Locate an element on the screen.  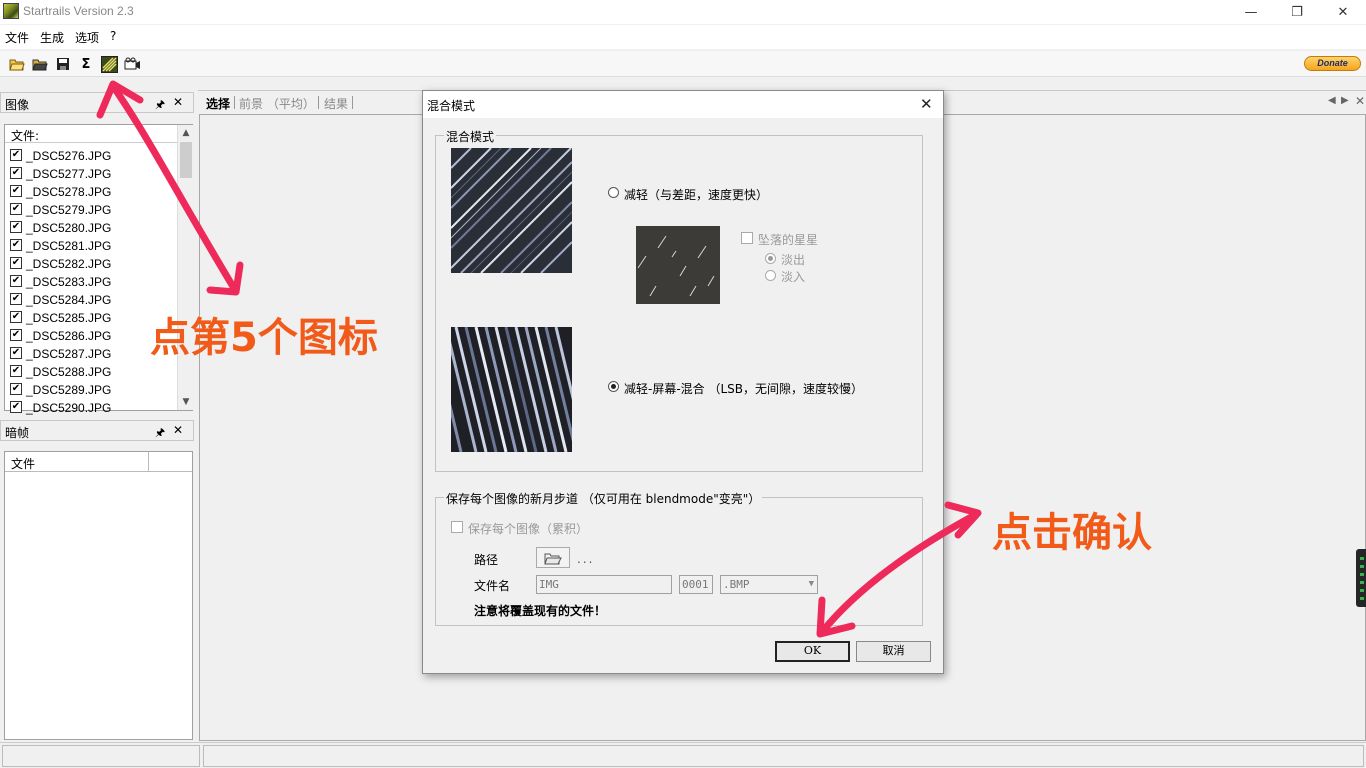
close-window-button: ✕ is located at coordinates (1343, 12).